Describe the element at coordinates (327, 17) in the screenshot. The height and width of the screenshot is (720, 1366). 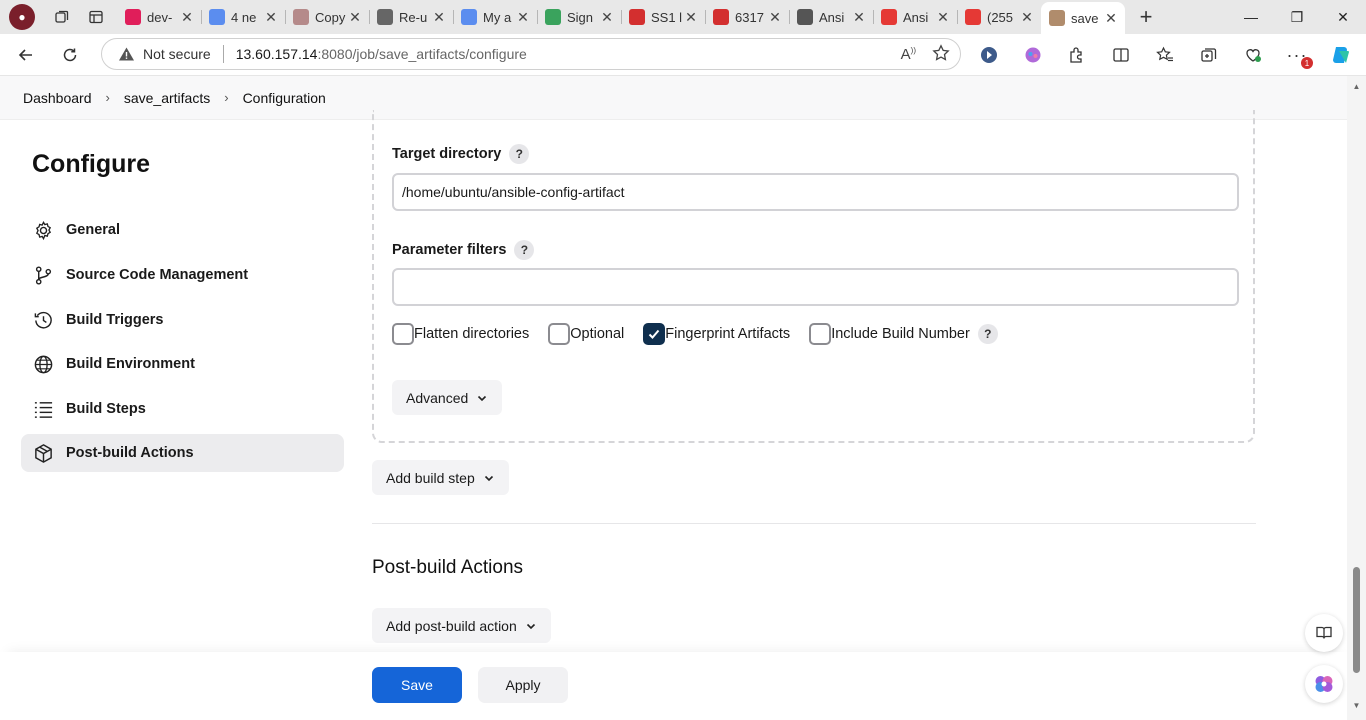
I see `browser-tab: Copy ✕` at that location.